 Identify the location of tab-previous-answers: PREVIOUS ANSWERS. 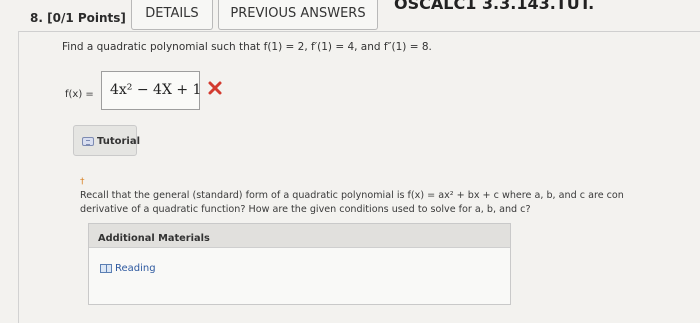
(298, 15).